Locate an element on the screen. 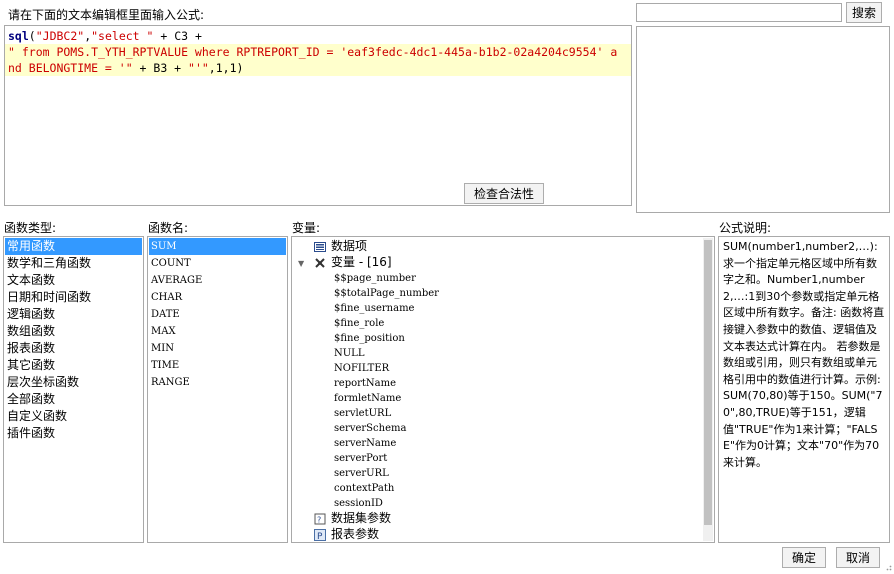 Image resolution: width=894 pixels, height=574 pixels. category-item: 层次坐标函数 is located at coordinates (73, 382).